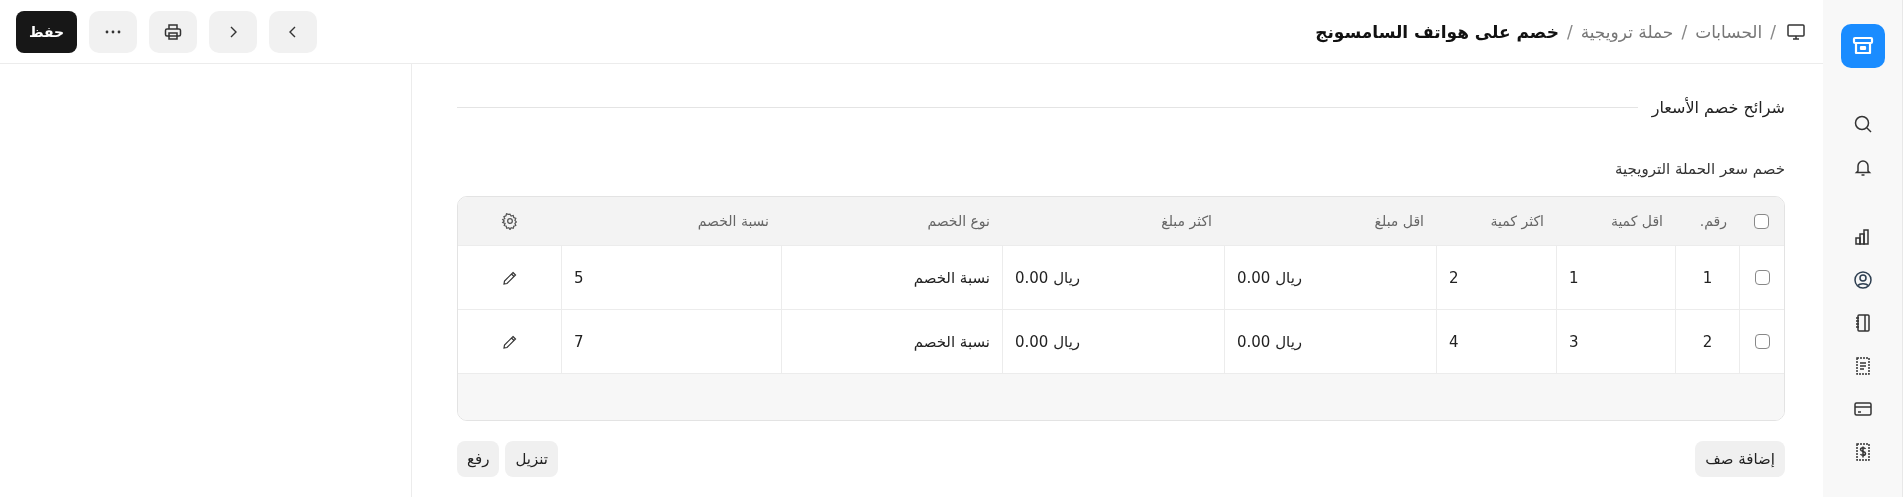 Image resolution: width=1903 pixels, height=497 pixels. I want to click on column-header: اقل مبلغ, so click(1330, 221).